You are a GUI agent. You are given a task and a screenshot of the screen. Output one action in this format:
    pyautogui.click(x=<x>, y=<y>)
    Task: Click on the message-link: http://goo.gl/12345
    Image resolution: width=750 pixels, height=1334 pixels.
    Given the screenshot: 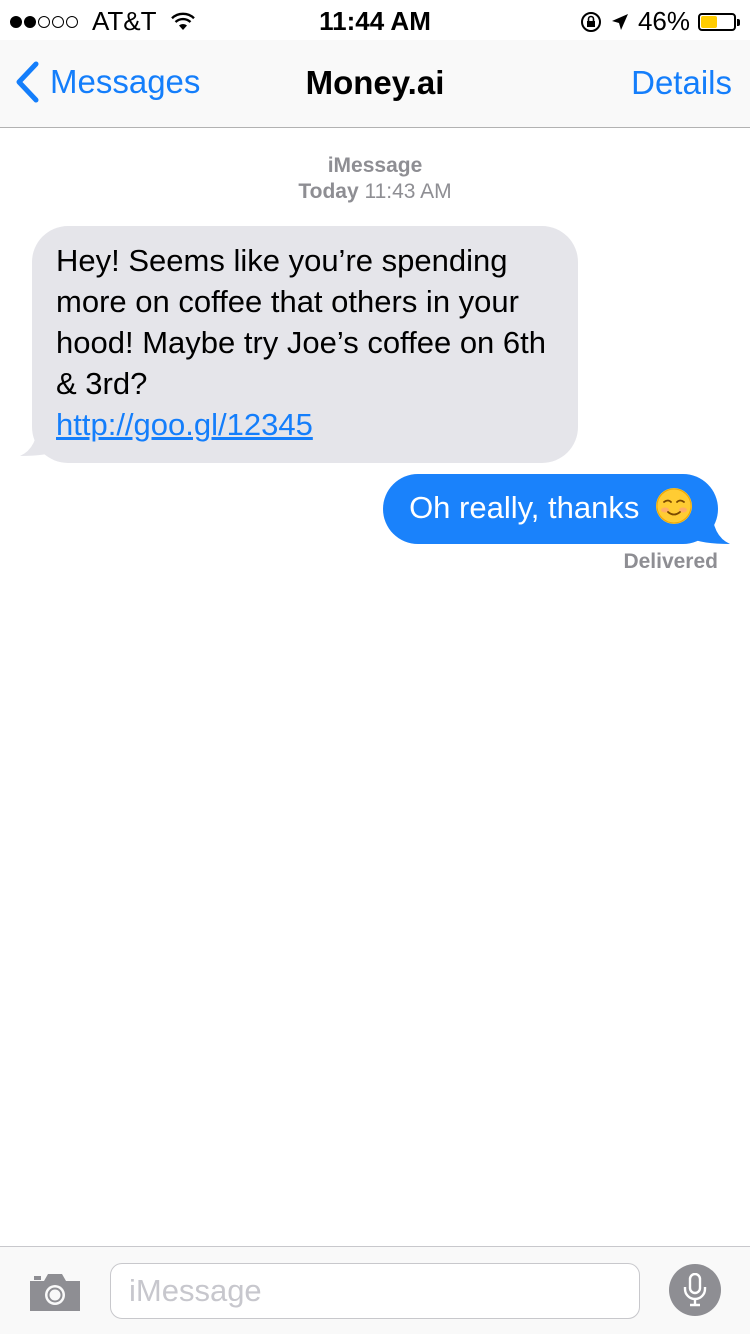 What is the action you would take?
    pyautogui.click(x=305, y=424)
    